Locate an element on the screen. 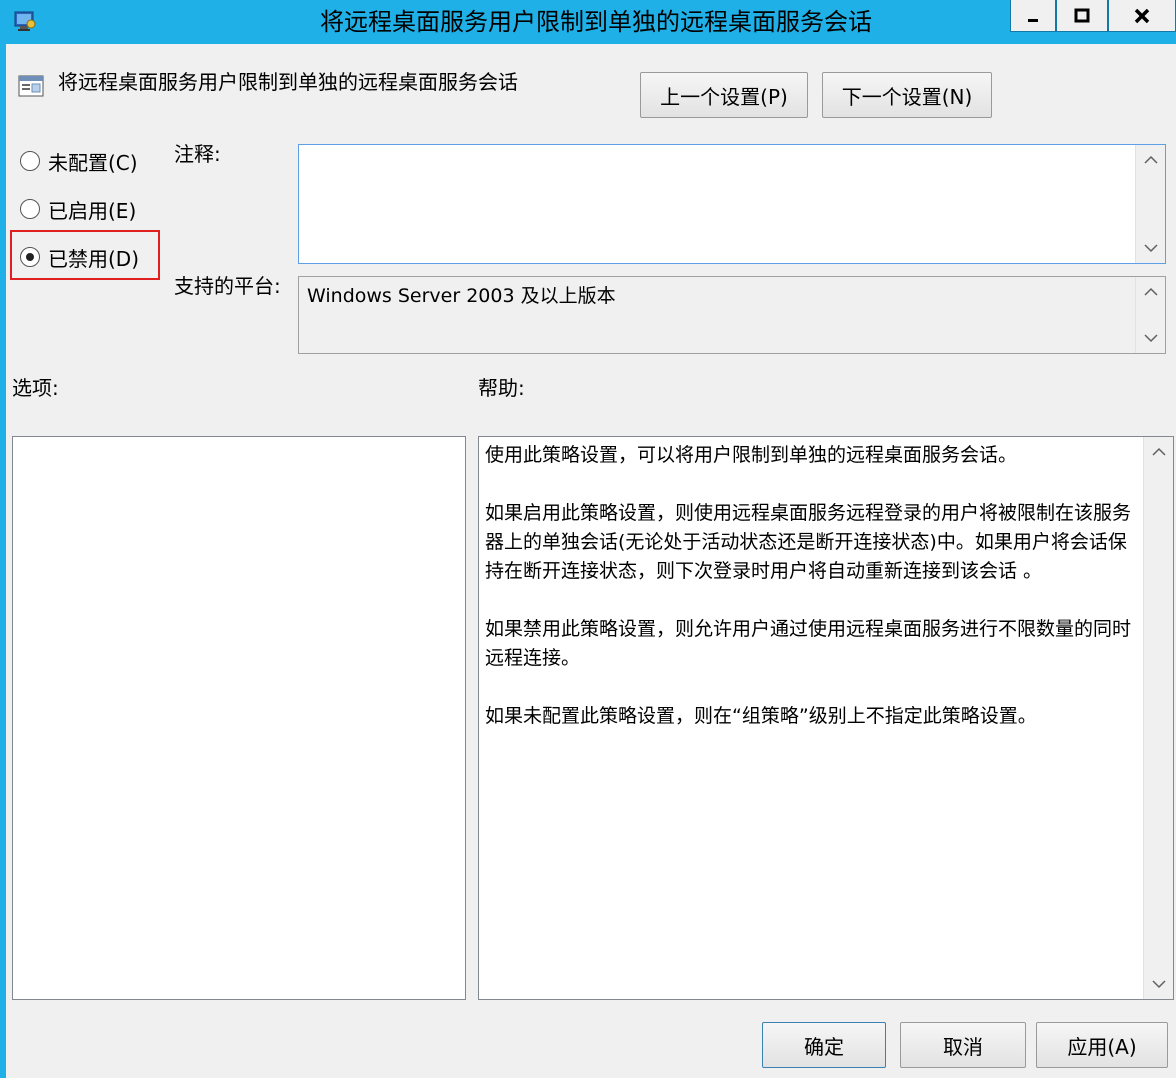 The height and width of the screenshot is (1078, 1176). help-paragraph: 如果禁用此策略设置，则允许用户通过使用远程桌面服务进行不限数量的同时远程连接。 is located at coordinates (808, 643).